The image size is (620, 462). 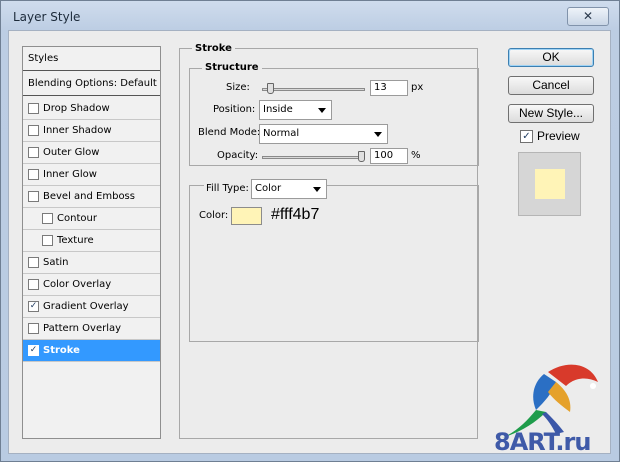 What do you see at coordinates (313, 89) in the screenshot?
I see `size-slider-track` at bounding box center [313, 89].